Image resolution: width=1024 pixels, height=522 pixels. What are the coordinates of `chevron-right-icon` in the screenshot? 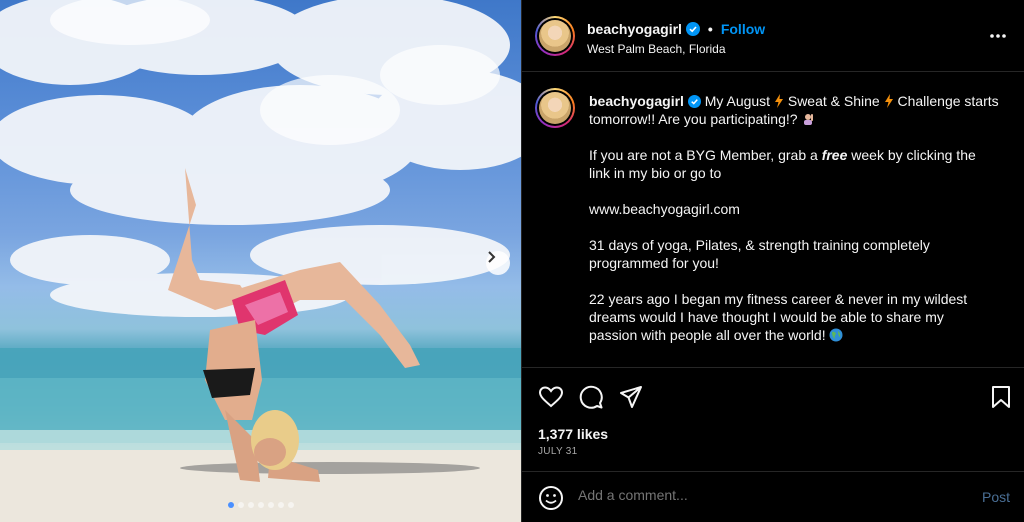 It's located at (492, 257).